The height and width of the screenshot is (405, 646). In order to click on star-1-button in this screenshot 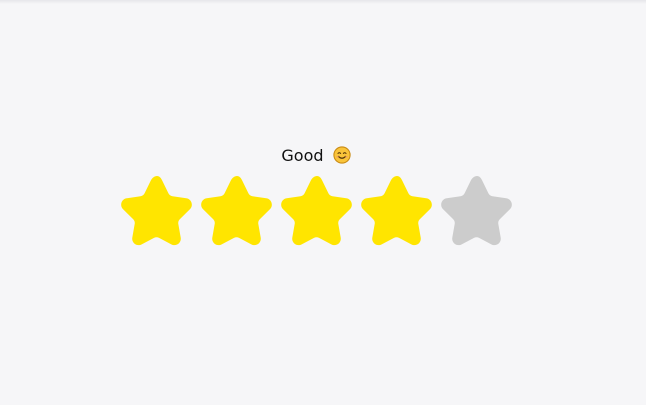, I will do `click(157, 209)`.